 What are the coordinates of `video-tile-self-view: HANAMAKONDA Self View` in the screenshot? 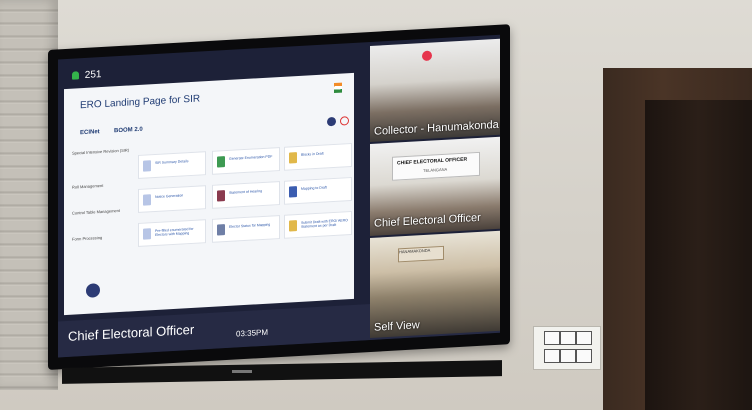 It's located at (435, 284).